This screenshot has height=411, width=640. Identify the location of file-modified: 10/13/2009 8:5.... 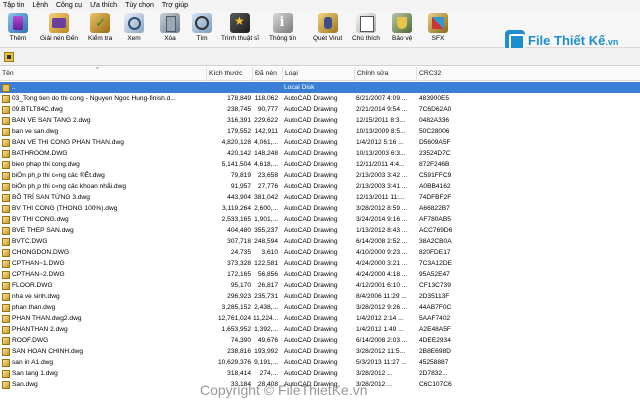
(381, 131).